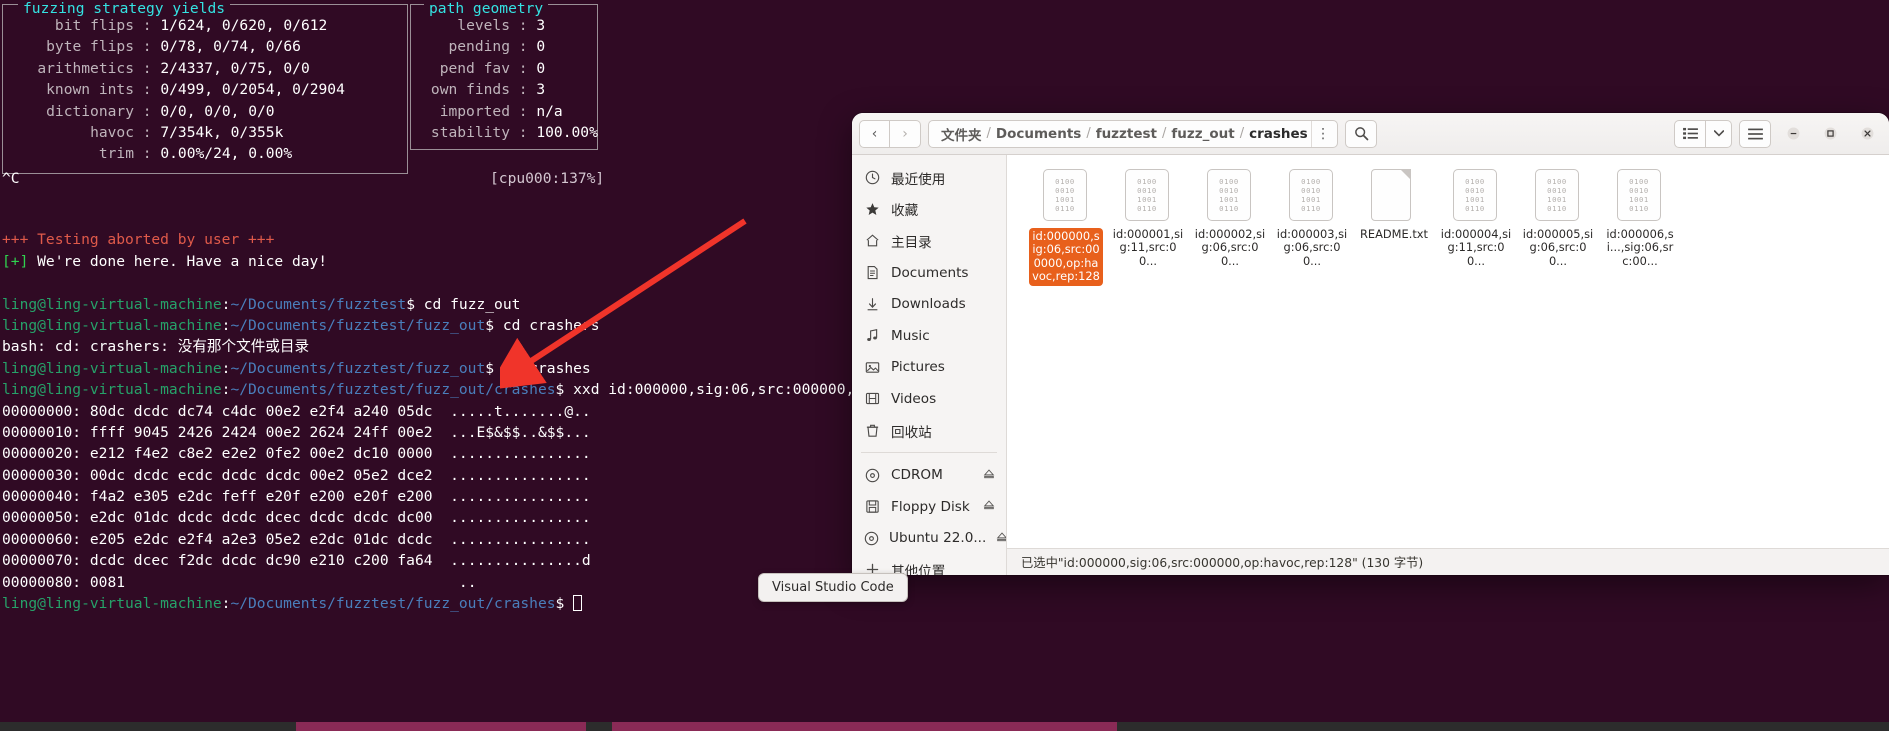 This screenshot has height=731, width=1889. I want to click on prompt-path: ~/Documents/fuzztest/fuzz_out/crashes, so click(393, 390).